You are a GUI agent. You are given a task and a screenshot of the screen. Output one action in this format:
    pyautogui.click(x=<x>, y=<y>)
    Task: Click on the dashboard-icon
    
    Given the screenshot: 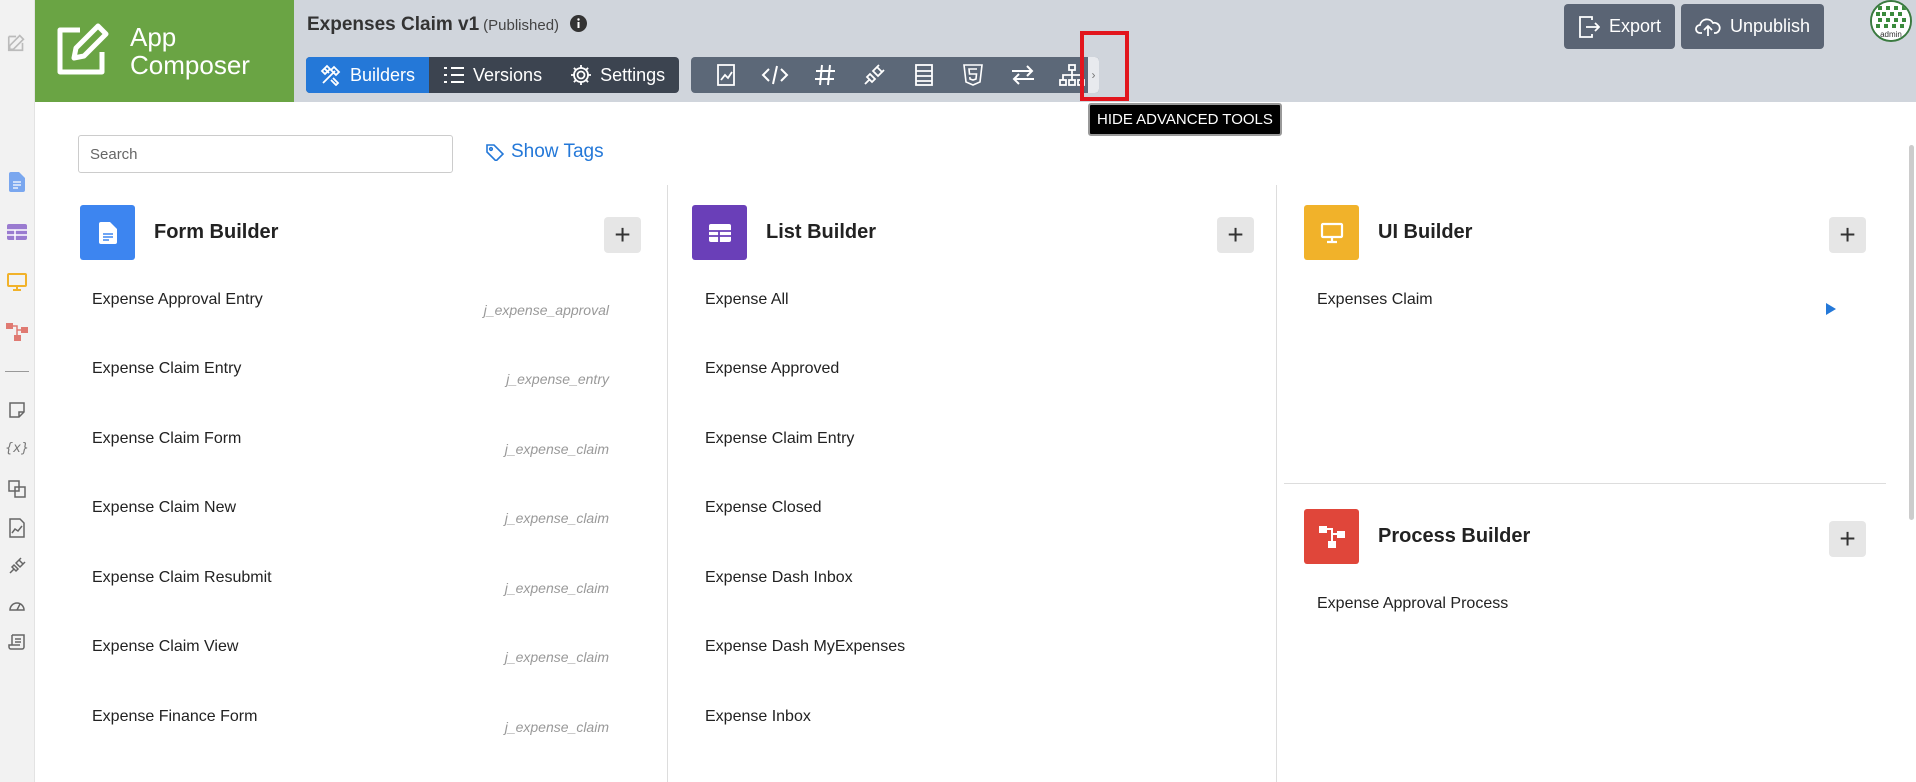 What is the action you would take?
    pyautogui.click(x=17, y=604)
    